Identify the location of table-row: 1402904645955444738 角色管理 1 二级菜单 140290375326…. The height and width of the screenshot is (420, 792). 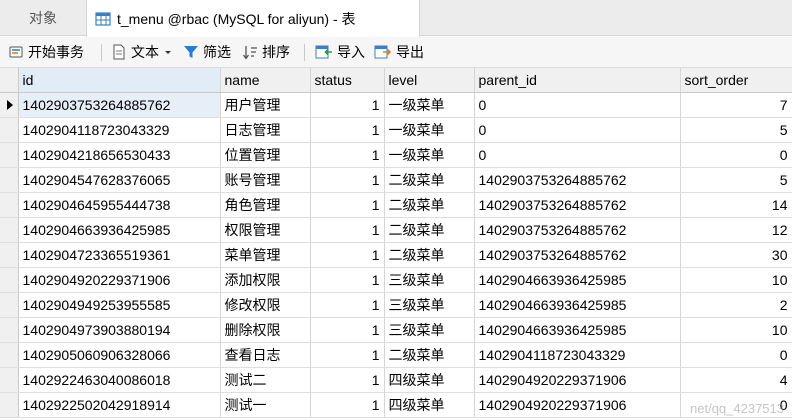
(396, 205).